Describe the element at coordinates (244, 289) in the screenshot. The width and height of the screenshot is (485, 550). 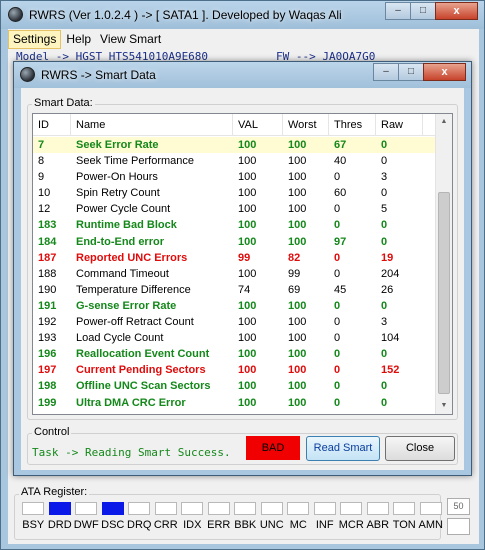
I see `cell-val: 74` at that location.